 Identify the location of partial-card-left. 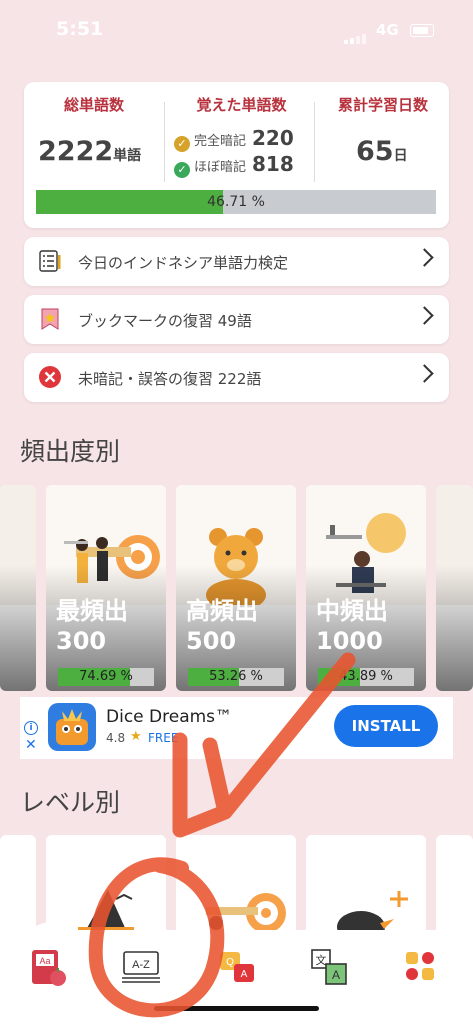
(18, 588).